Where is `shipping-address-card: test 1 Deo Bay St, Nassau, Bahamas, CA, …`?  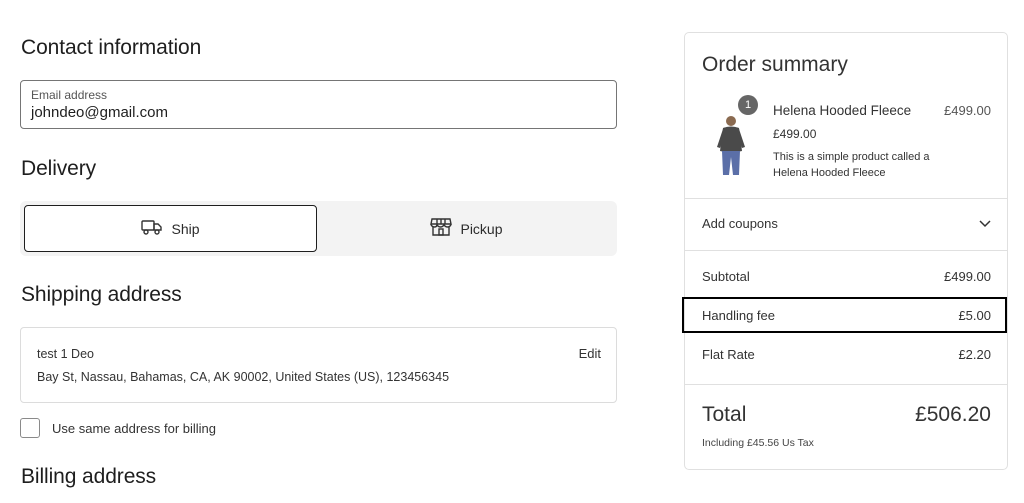 shipping-address-card: test 1 Deo Bay St, Nassau, Bahamas, CA, … is located at coordinates (318, 365).